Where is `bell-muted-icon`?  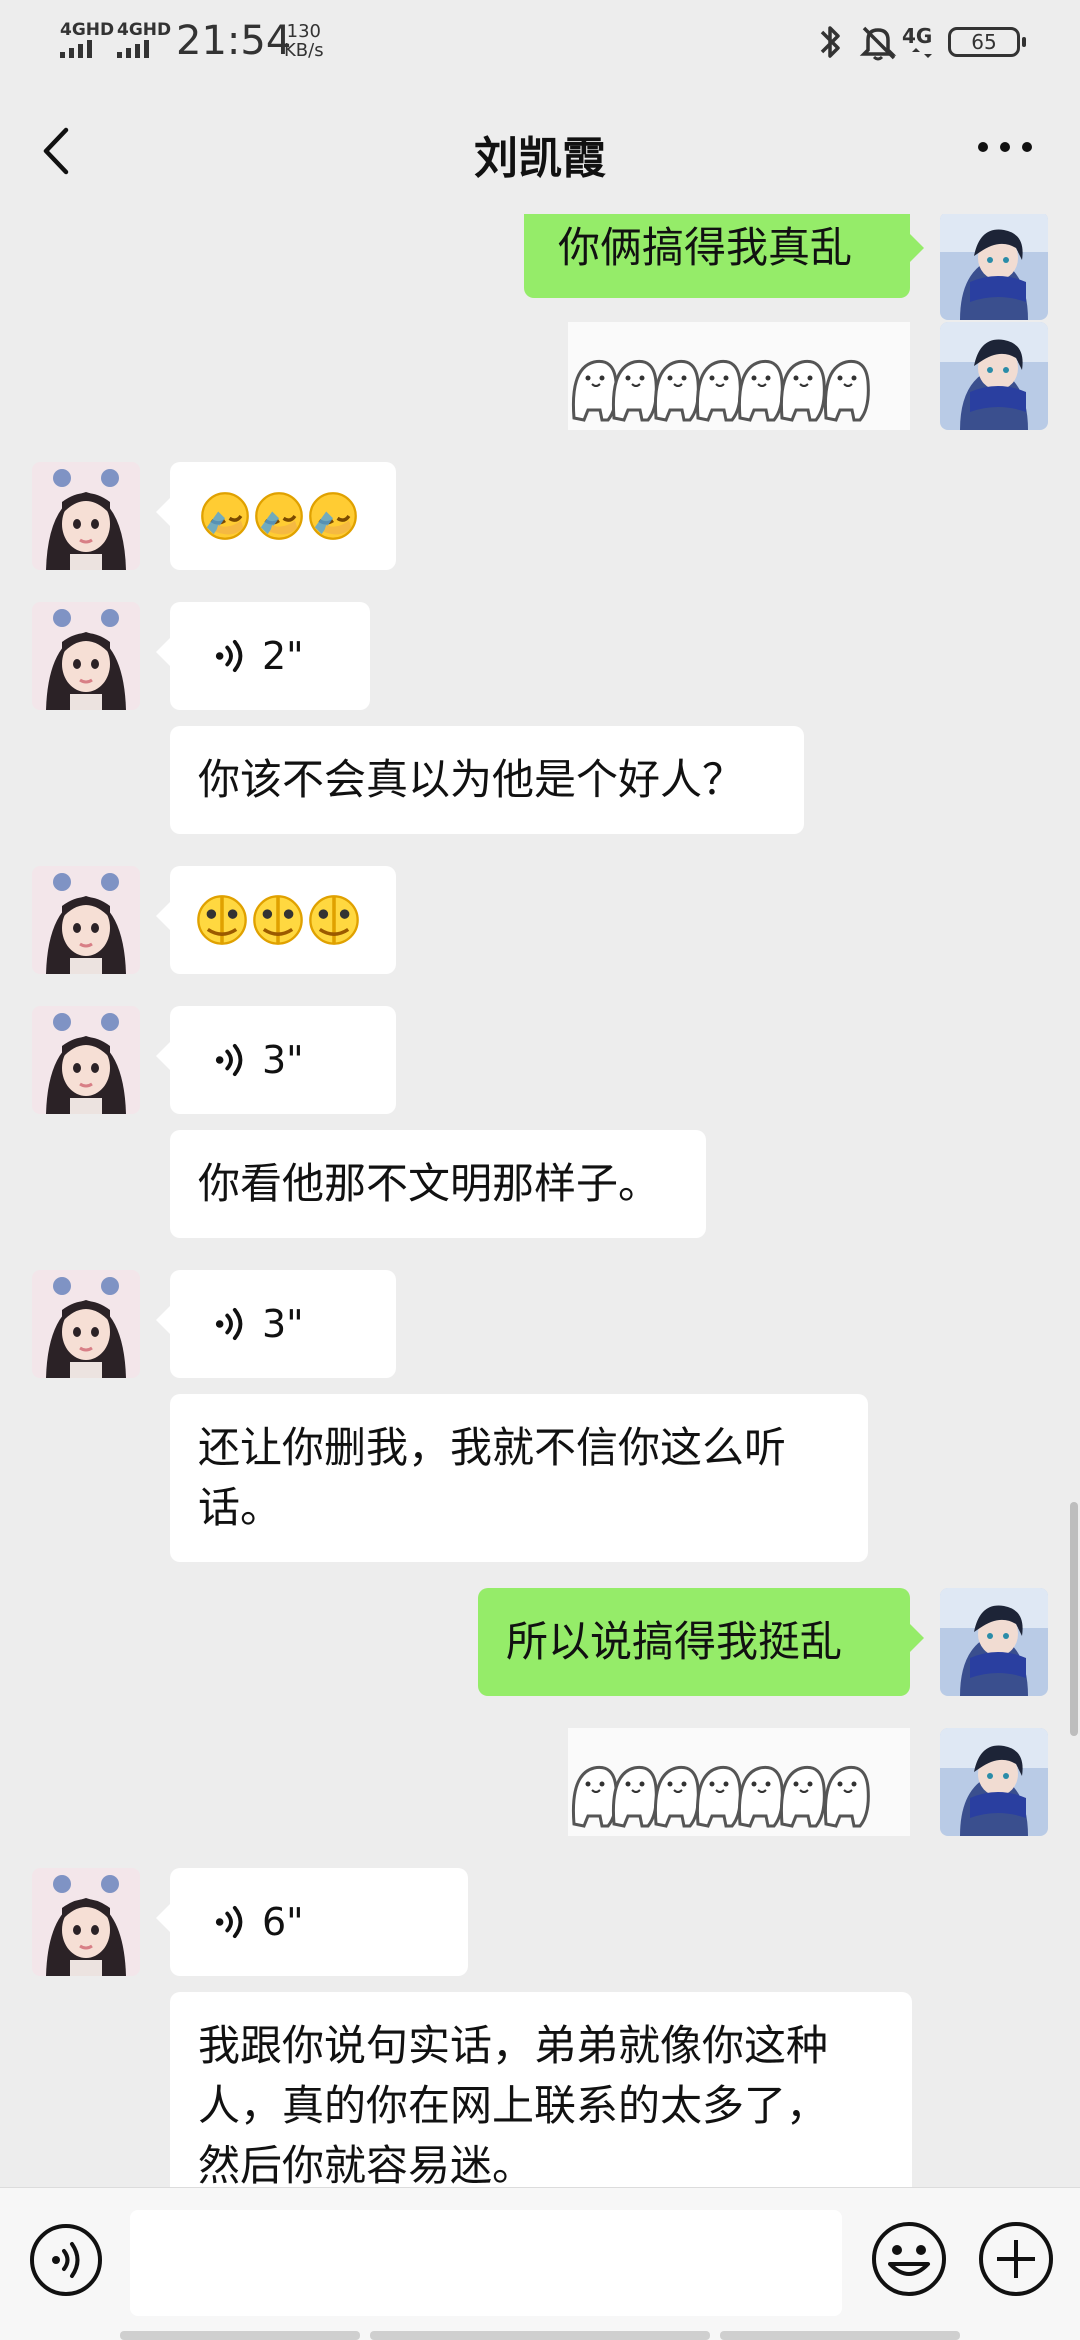
bell-muted-icon is located at coordinates (878, 43).